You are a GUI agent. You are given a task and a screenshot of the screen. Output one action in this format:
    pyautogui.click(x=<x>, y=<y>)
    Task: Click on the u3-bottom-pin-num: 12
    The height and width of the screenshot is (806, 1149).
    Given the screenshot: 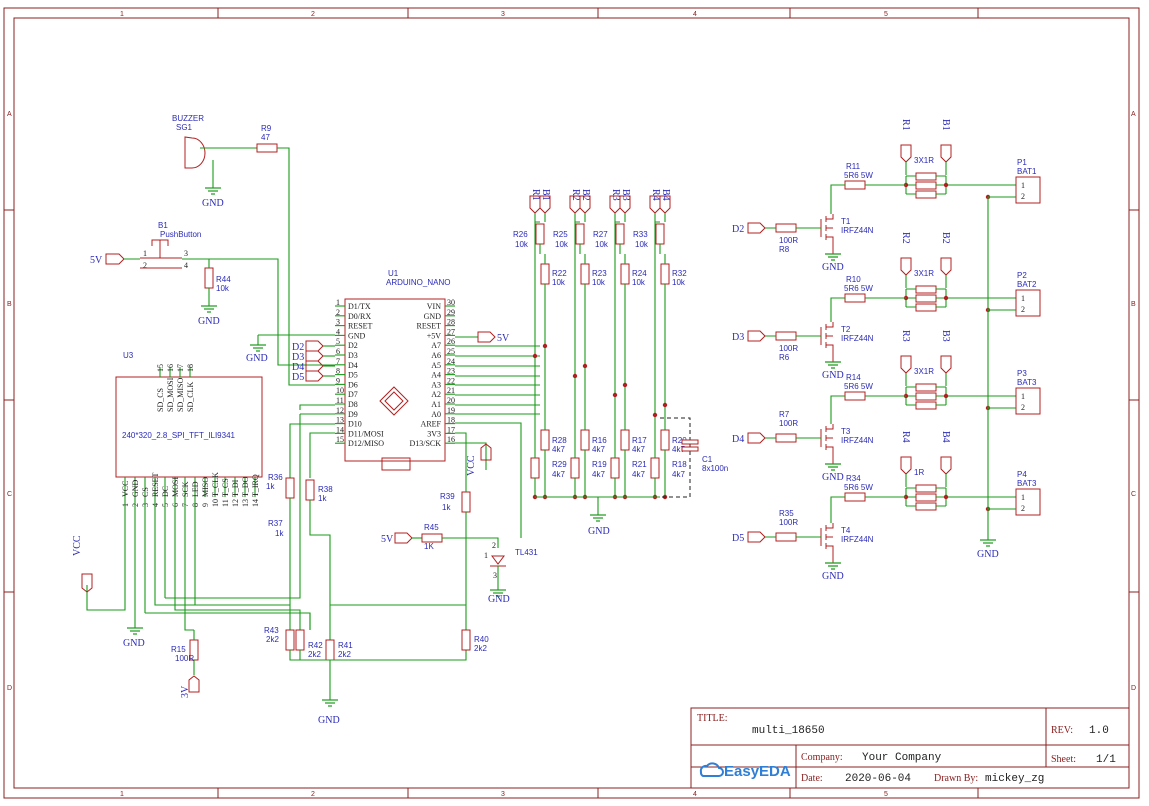 What is the action you would take?
    pyautogui.click(x=235, y=503)
    